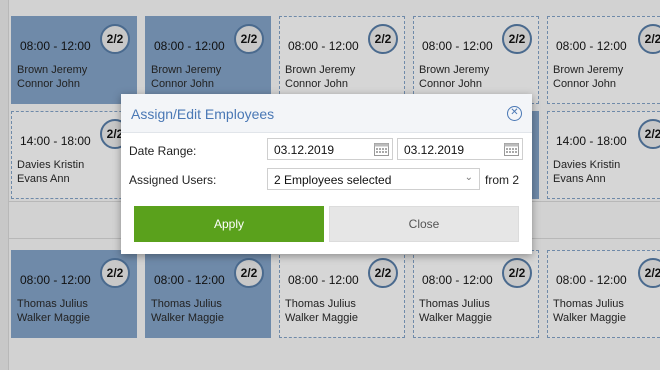 This screenshot has width=660, height=370. Describe the element at coordinates (502, 180) in the screenshot. I see `from-count: from 2` at that location.